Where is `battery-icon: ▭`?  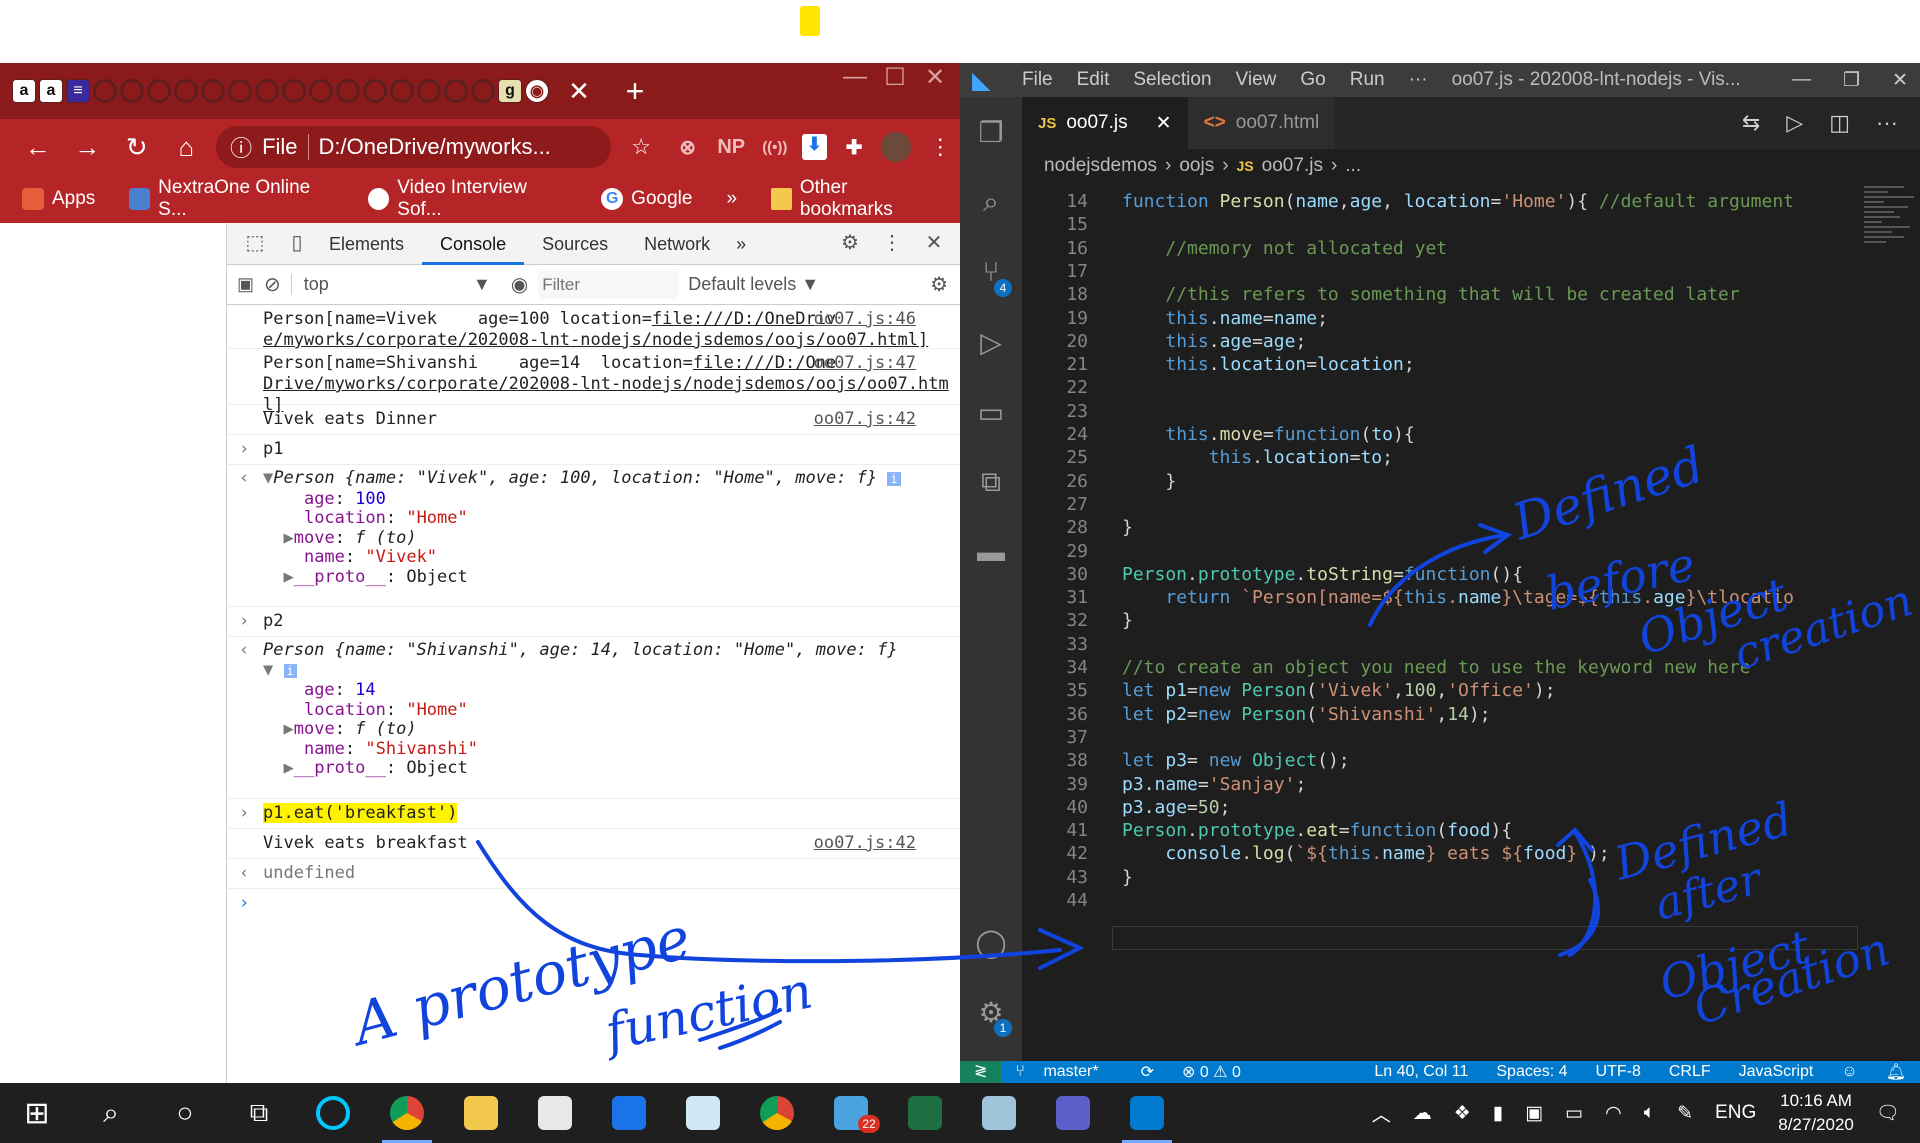
battery-icon: ▭ is located at coordinates (1574, 1113).